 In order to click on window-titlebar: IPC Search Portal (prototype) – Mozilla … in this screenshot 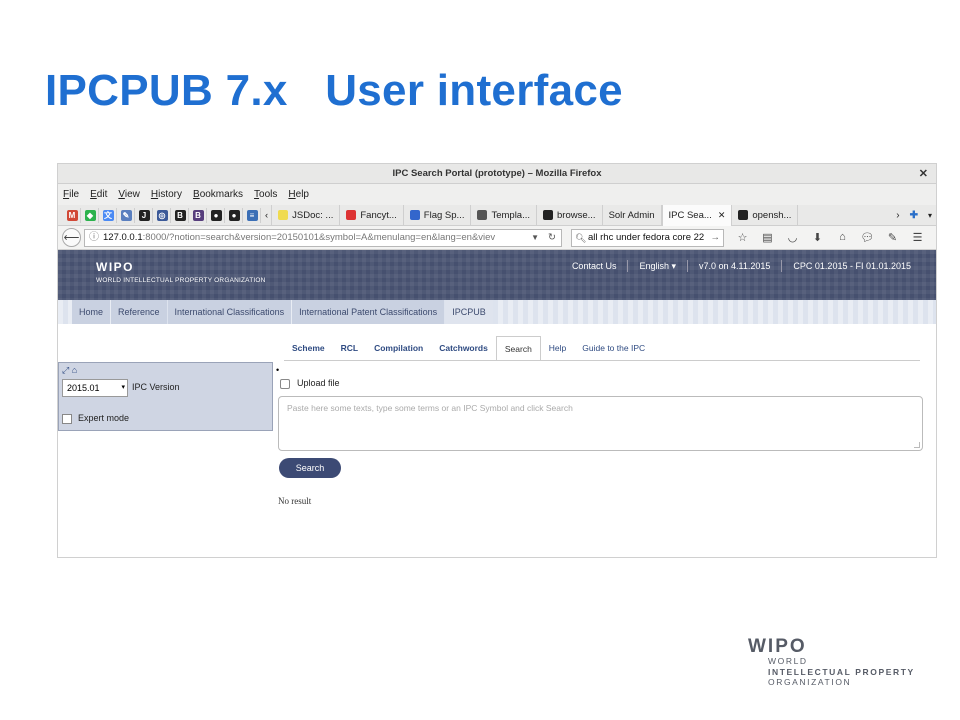, I will do `click(497, 174)`.